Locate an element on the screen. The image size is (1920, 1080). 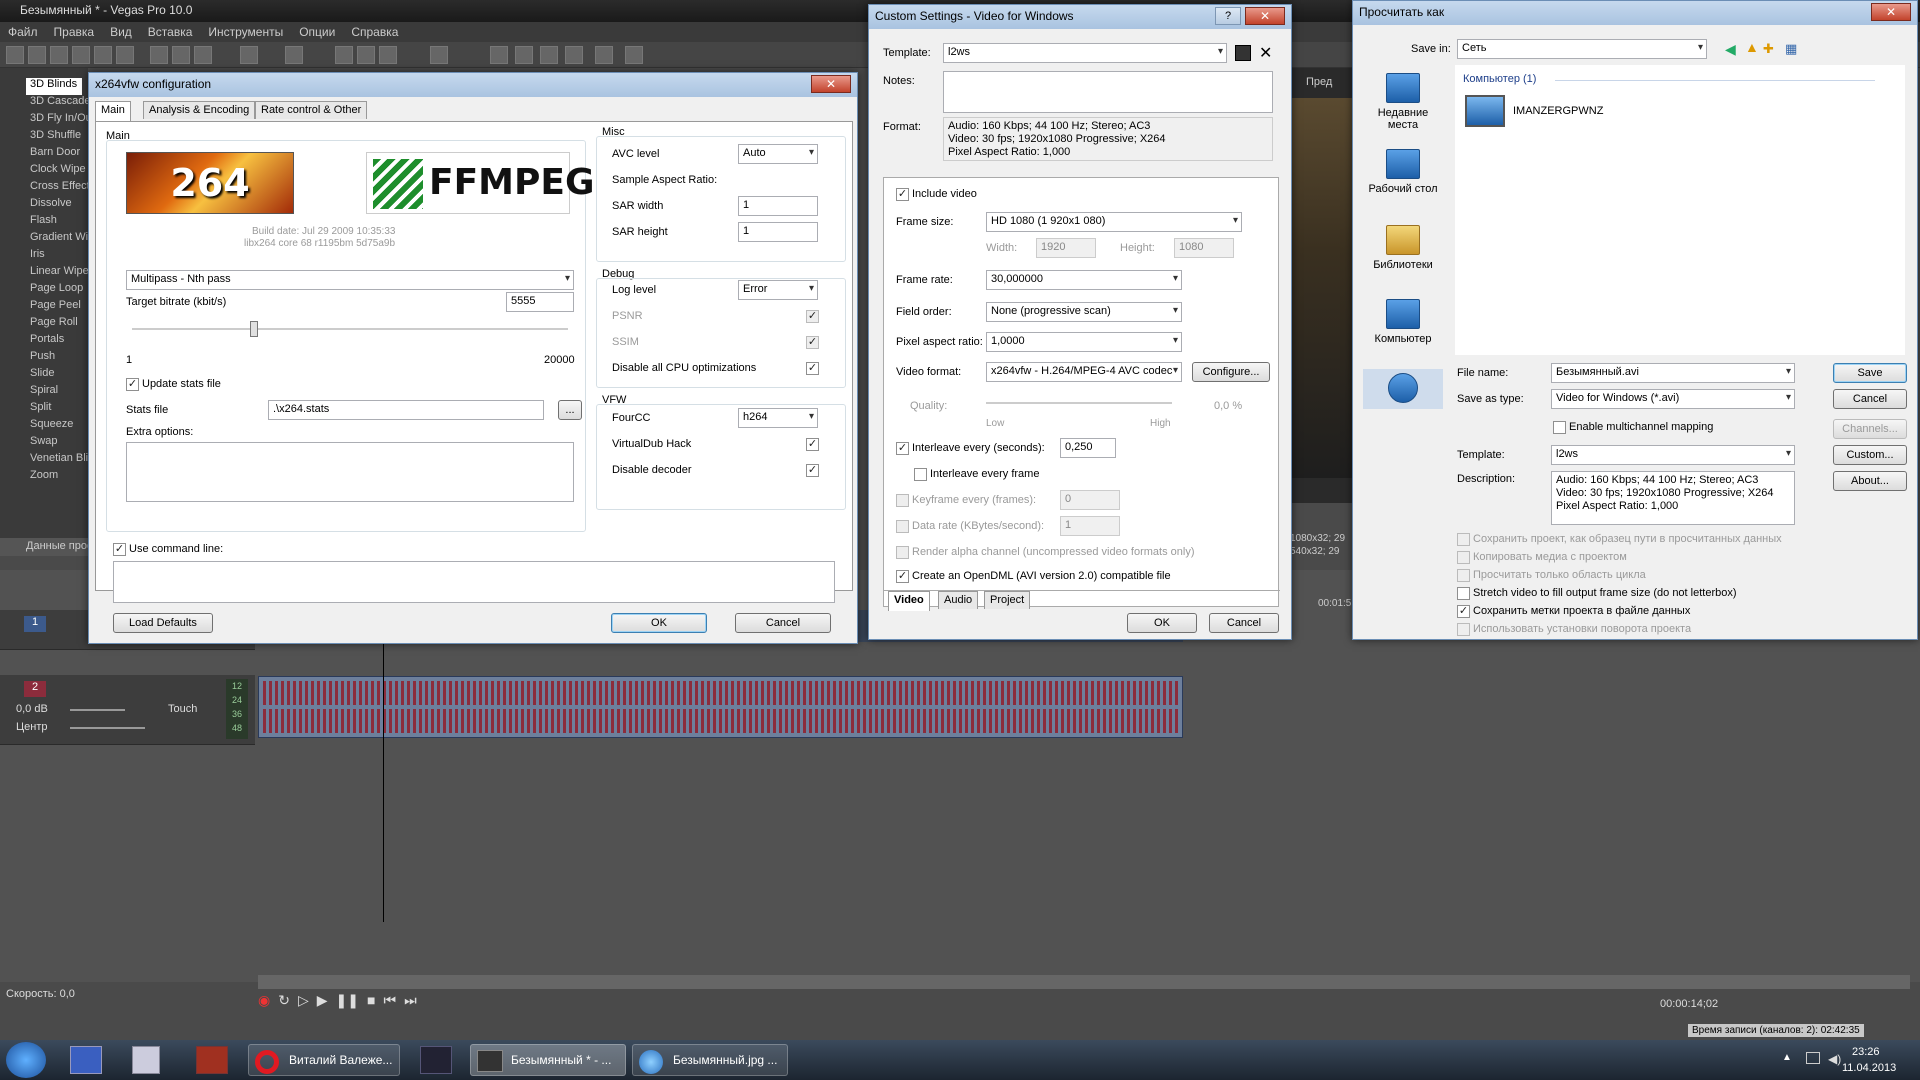
transition-item: Gradient Wipe is located at coordinates (44, 239).